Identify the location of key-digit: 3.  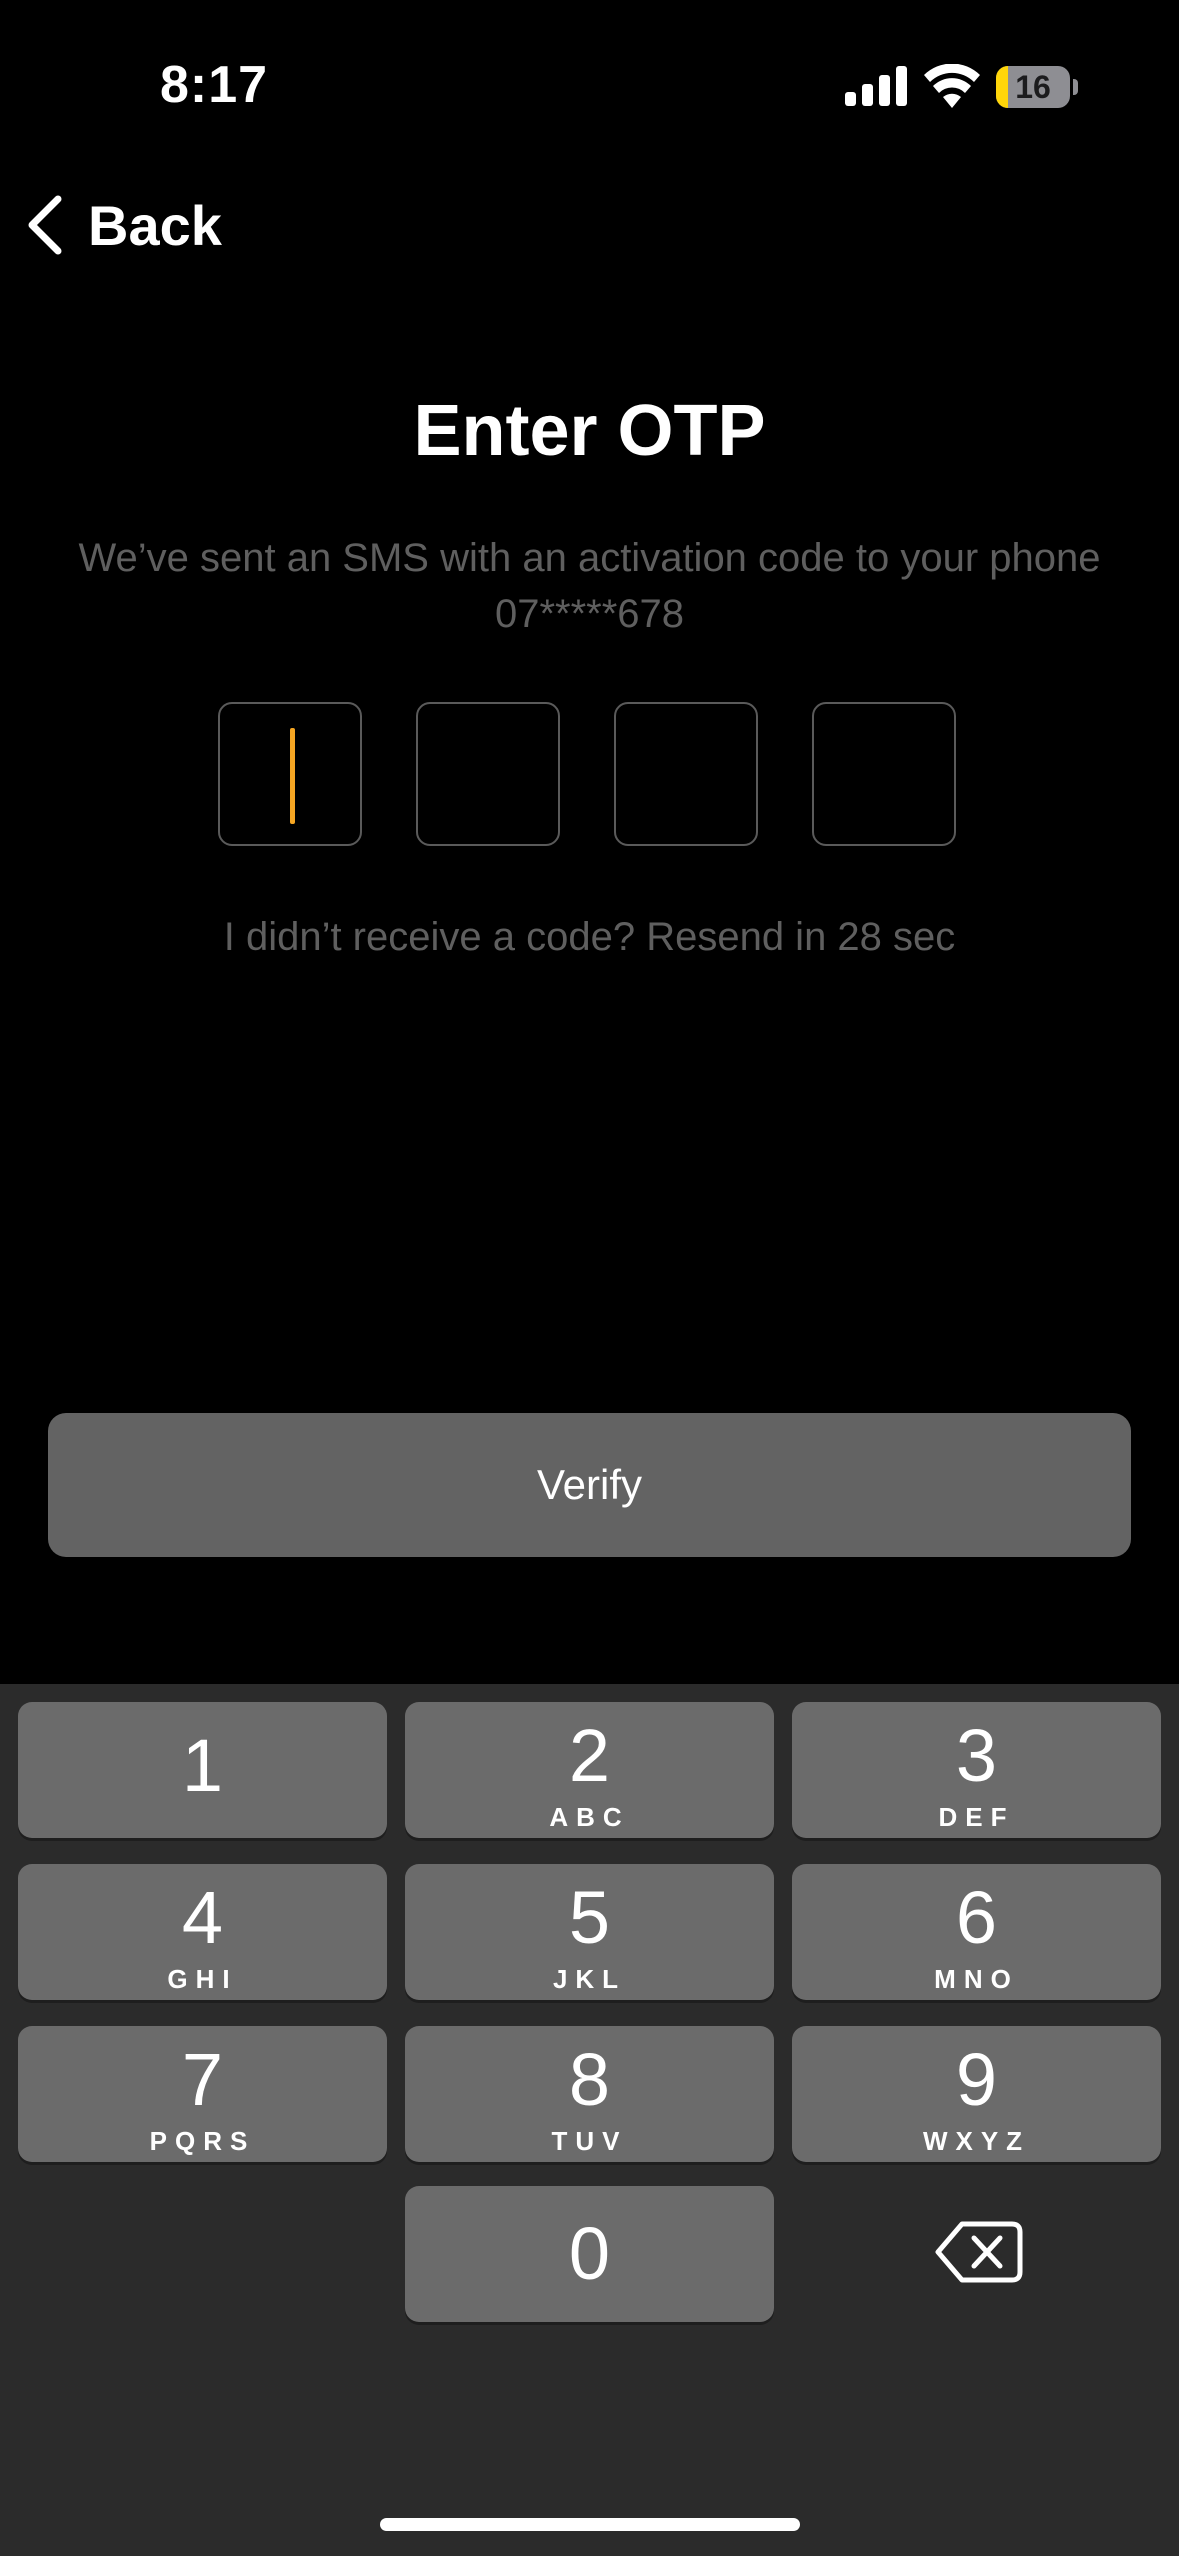
(976, 1755).